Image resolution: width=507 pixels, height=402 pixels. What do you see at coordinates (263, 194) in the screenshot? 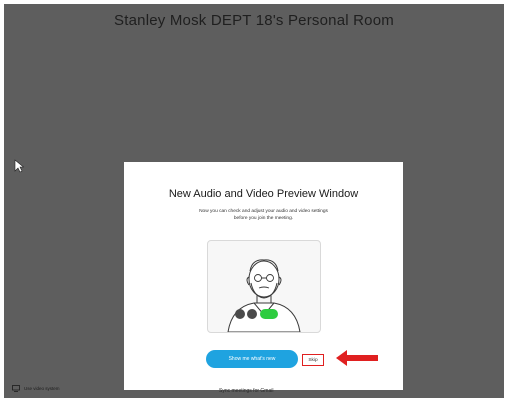
I see `dialog-title: New Audio and Video Preview Window` at bounding box center [263, 194].